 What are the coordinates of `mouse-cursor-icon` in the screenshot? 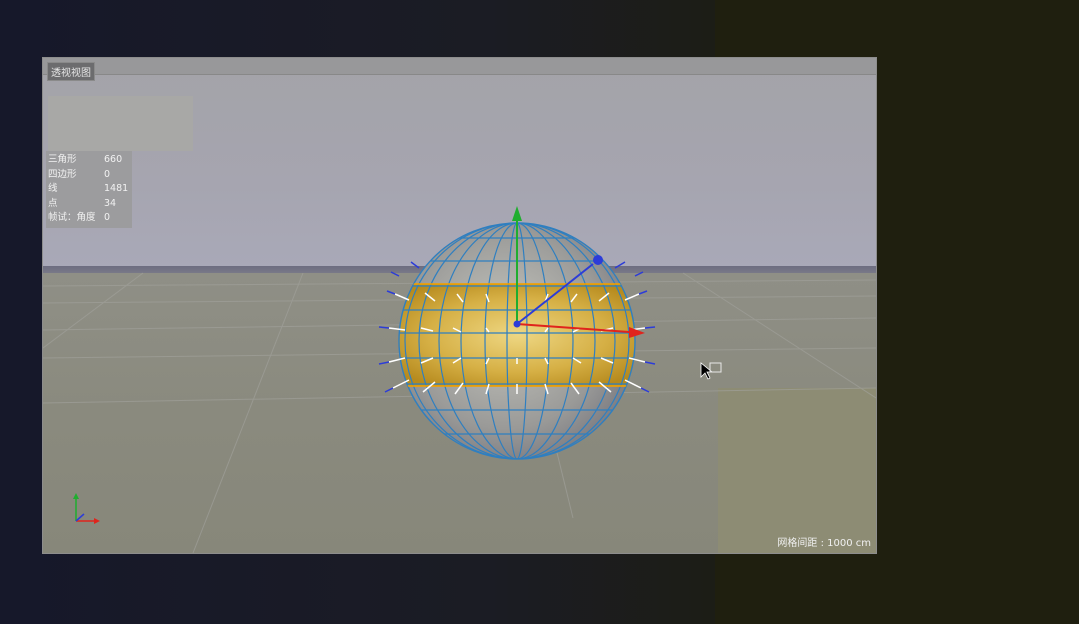 It's located at (711, 371).